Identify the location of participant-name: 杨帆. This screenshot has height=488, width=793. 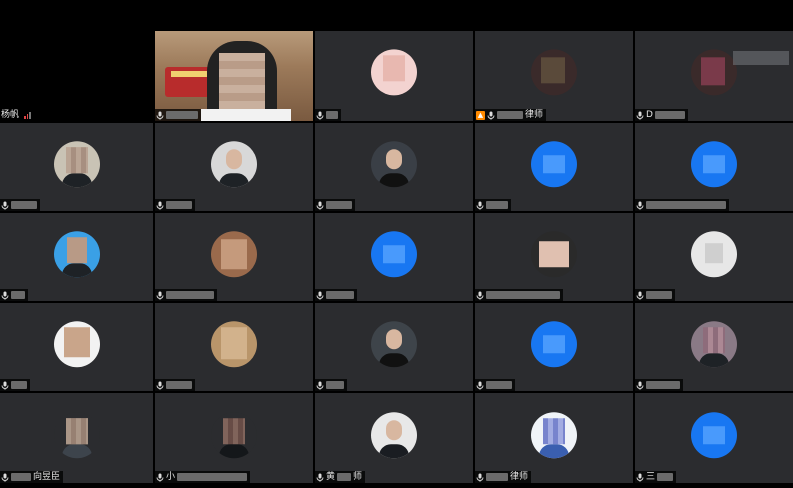
(10, 115).